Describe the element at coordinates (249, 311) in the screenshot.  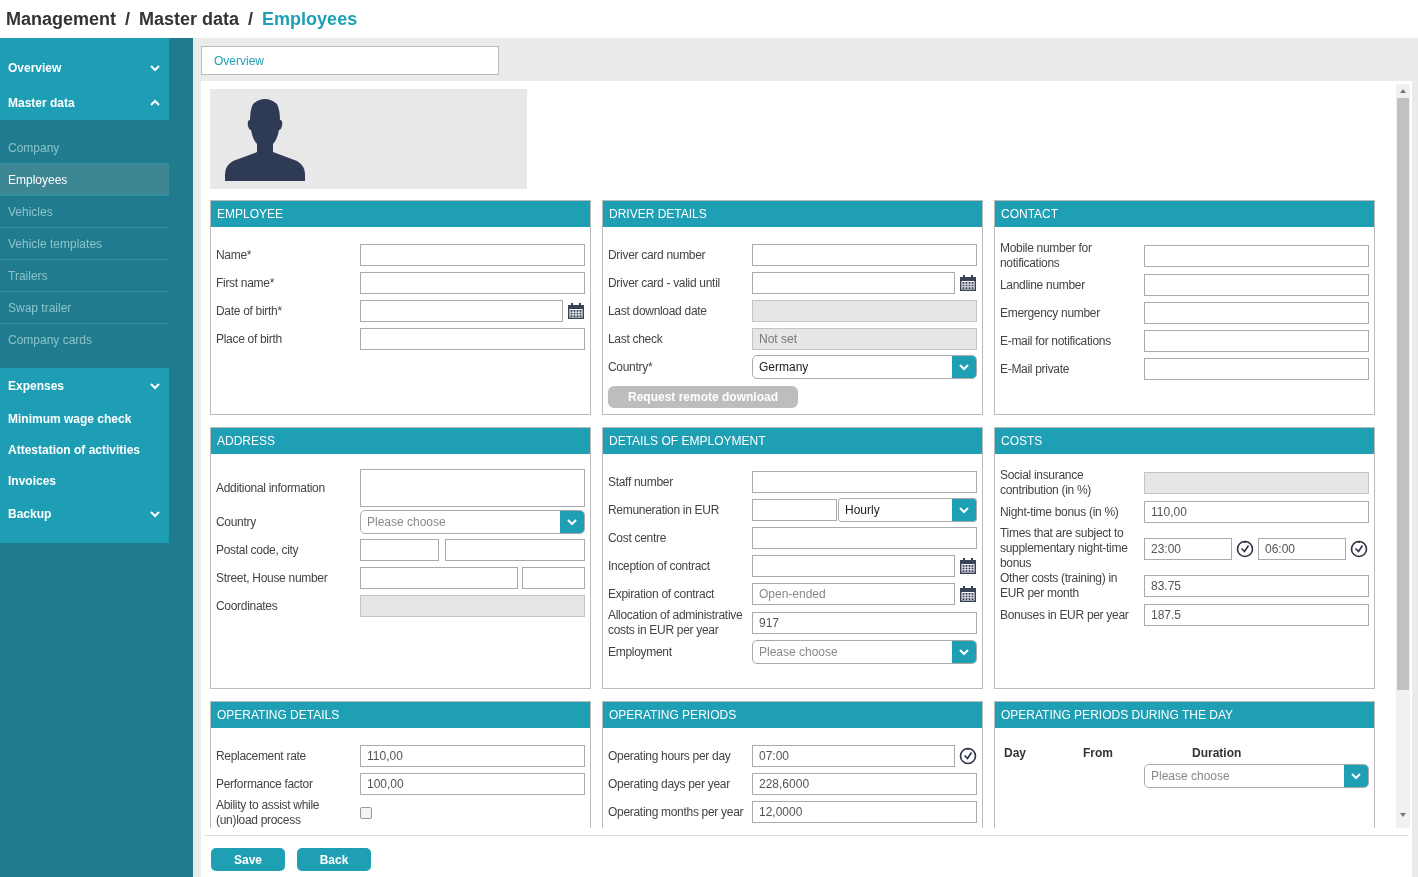
I see `field-label: Date of birth*` at that location.